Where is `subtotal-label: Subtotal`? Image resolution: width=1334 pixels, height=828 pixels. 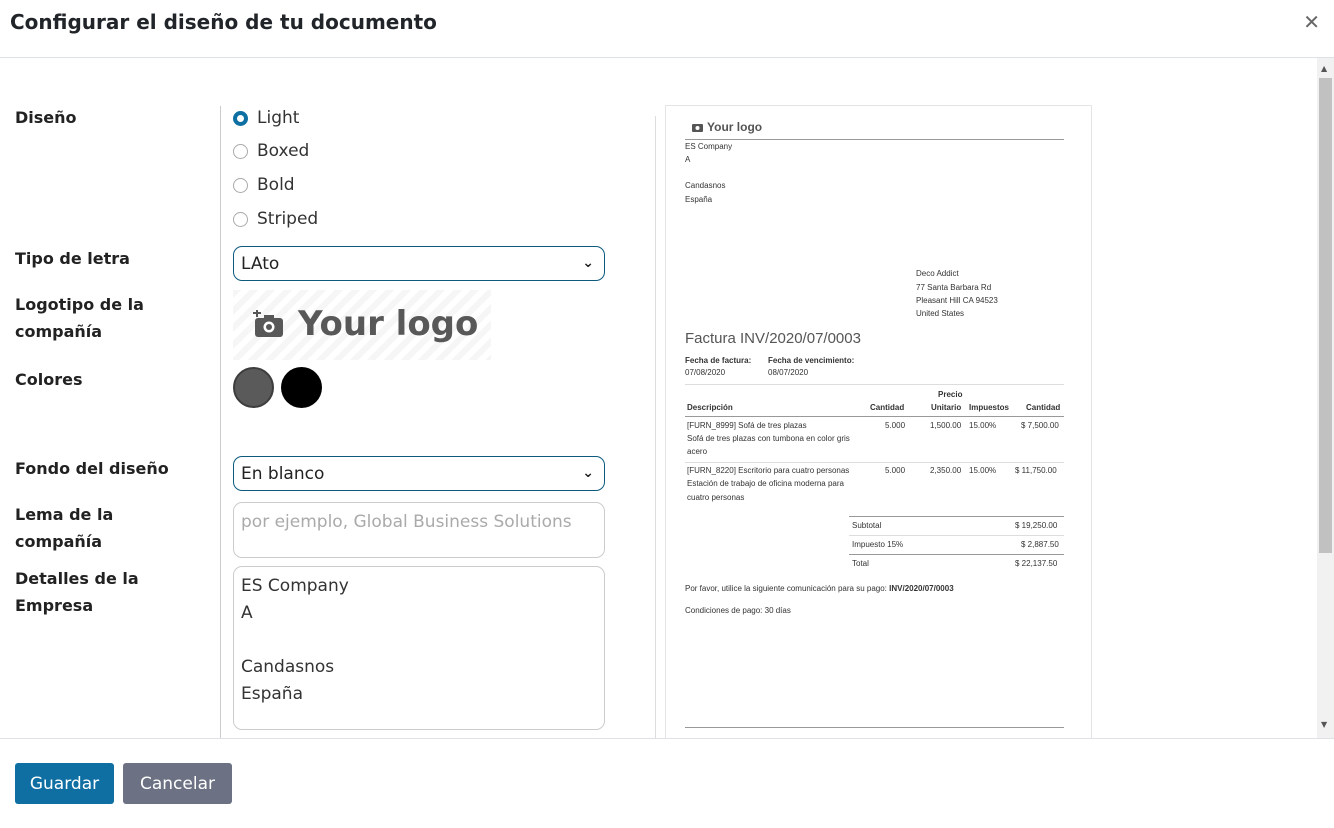 subtotal-label: Subtotal is located at coordinates (867, 525).